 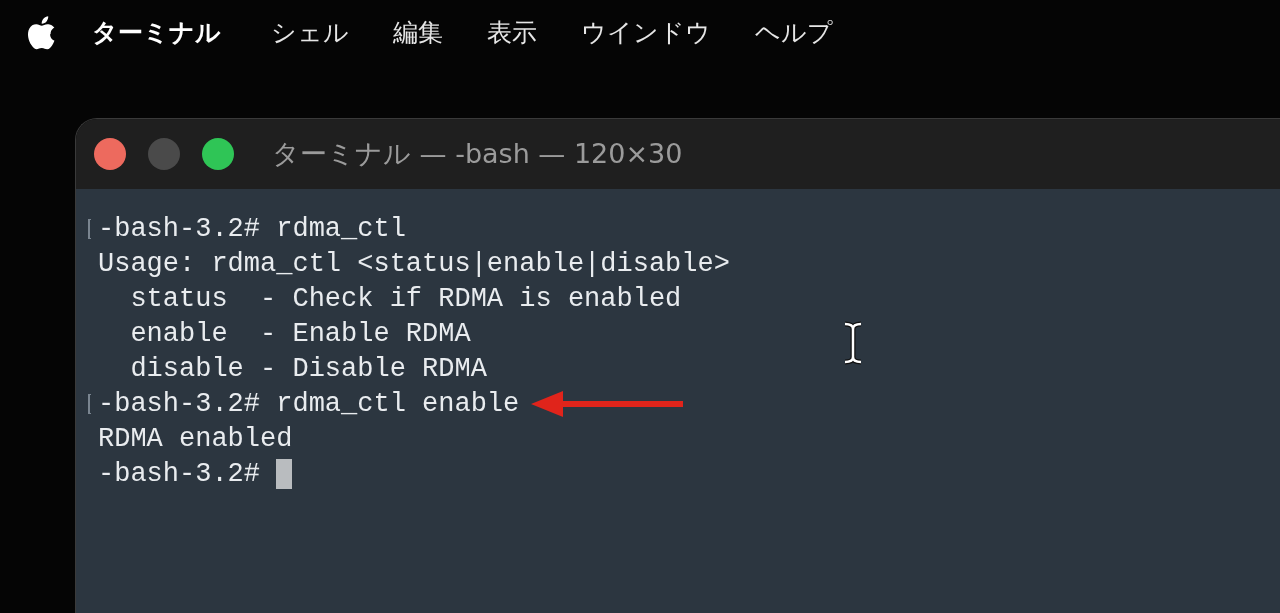 What do you see at coordinates (252, 228) in the screenshot?
I see `terminal-line: -bash-3.2# rdma_ctl` at bounding box center [252, 228].